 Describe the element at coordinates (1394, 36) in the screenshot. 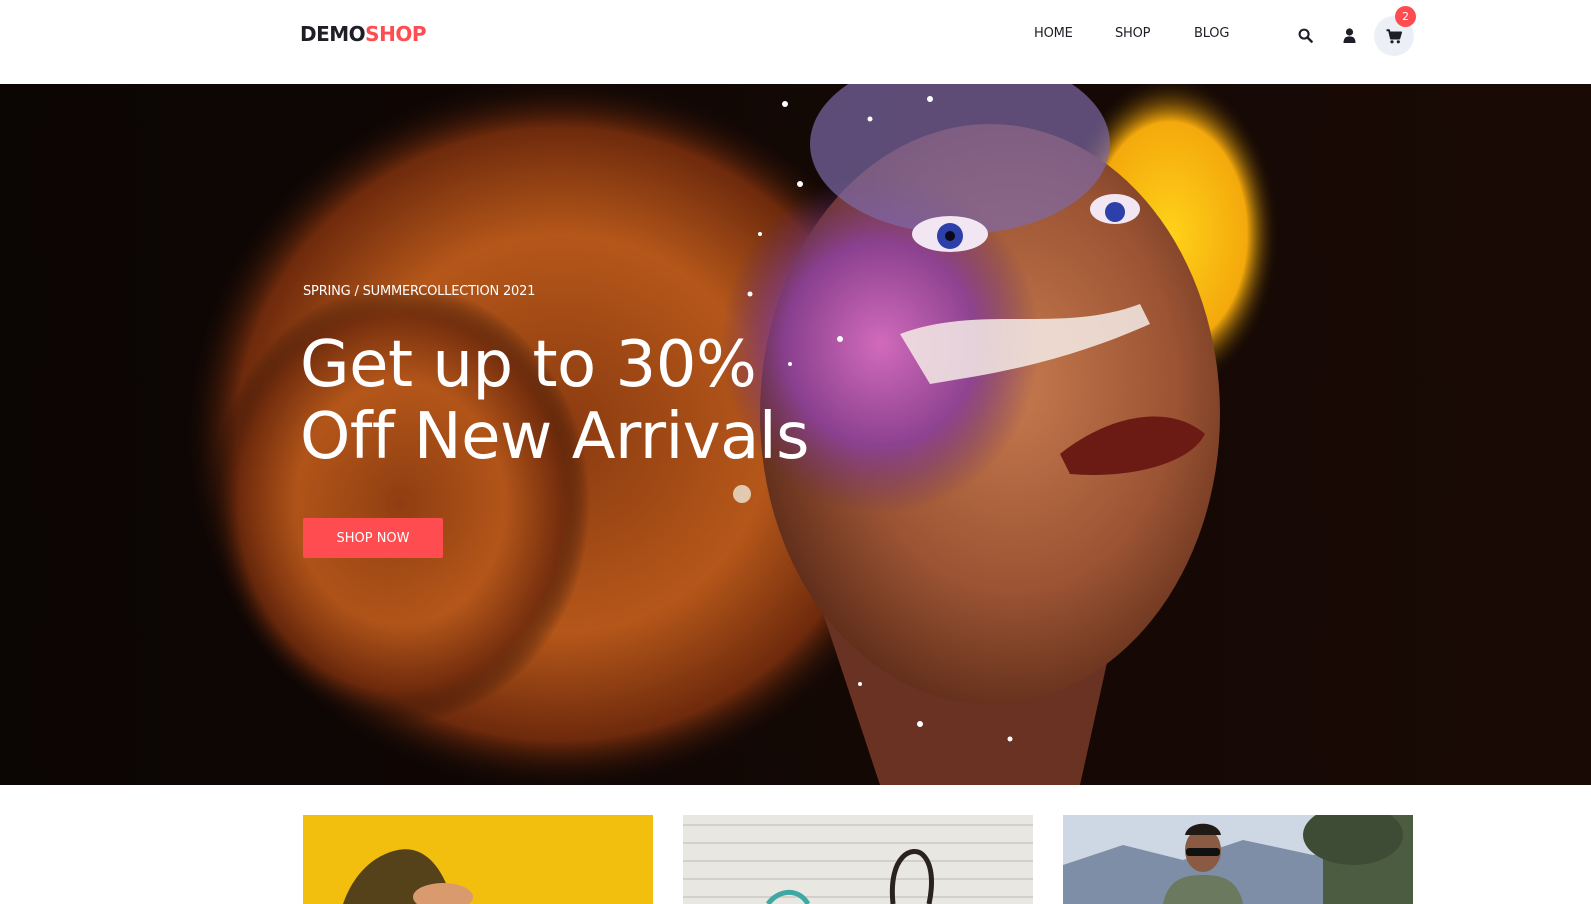

I see `cart-icon` at that location.